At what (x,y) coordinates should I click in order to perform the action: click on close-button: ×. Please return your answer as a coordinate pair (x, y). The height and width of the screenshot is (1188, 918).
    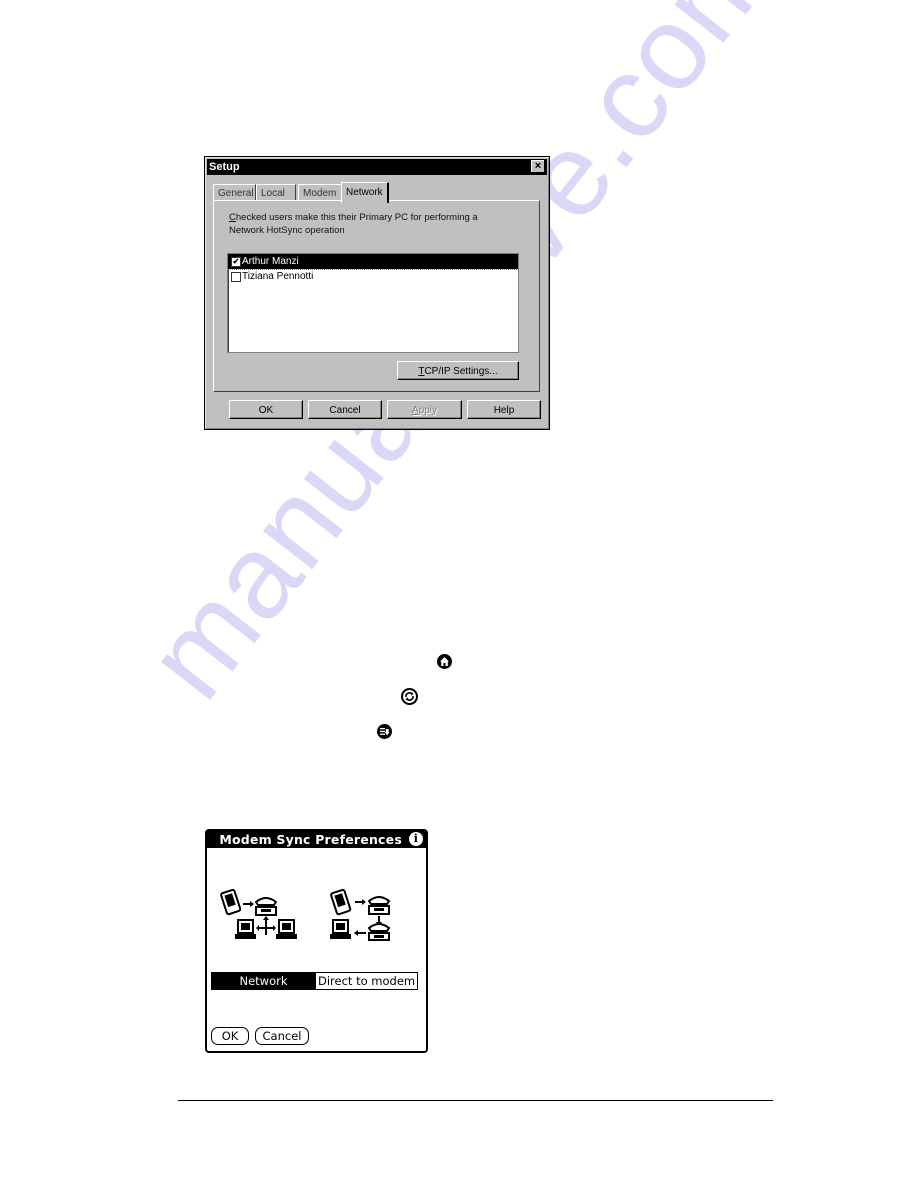
    Looking at the image, I should click on (538, 166).